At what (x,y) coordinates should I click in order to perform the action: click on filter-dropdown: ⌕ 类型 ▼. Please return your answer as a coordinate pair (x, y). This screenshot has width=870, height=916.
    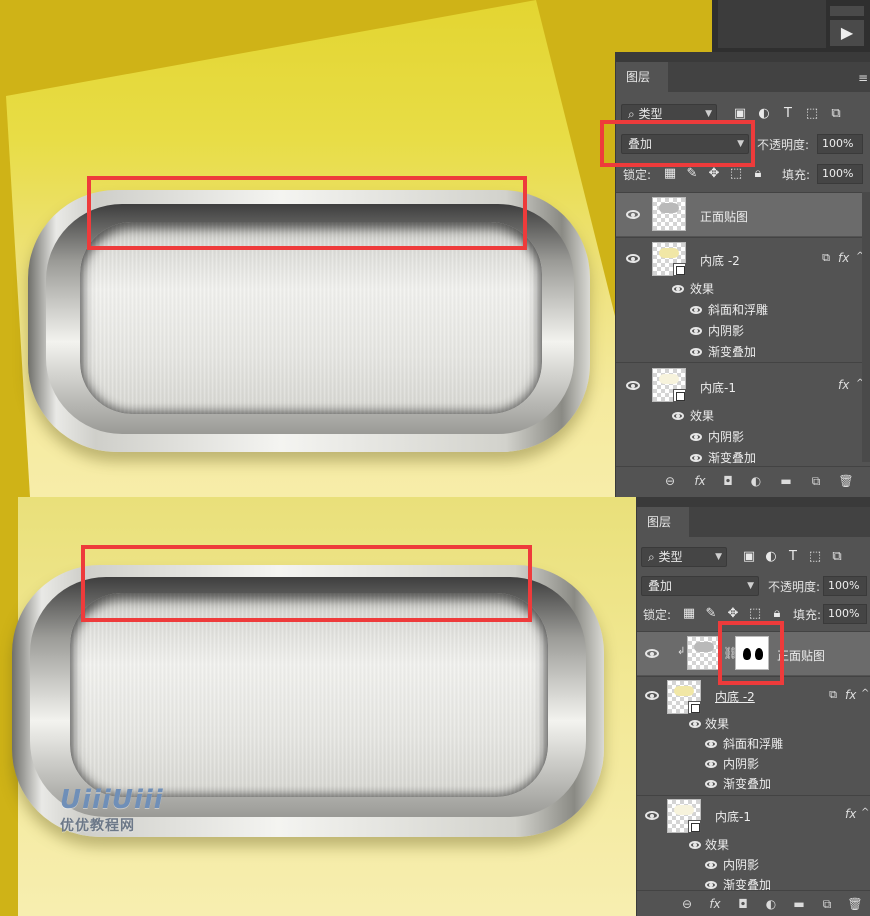
    Looking at the image, I should click on (684, 557).